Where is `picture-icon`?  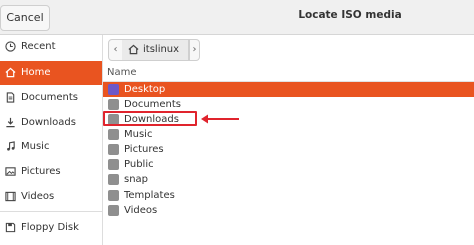 picture-icon is located at coordinates (10, 171).